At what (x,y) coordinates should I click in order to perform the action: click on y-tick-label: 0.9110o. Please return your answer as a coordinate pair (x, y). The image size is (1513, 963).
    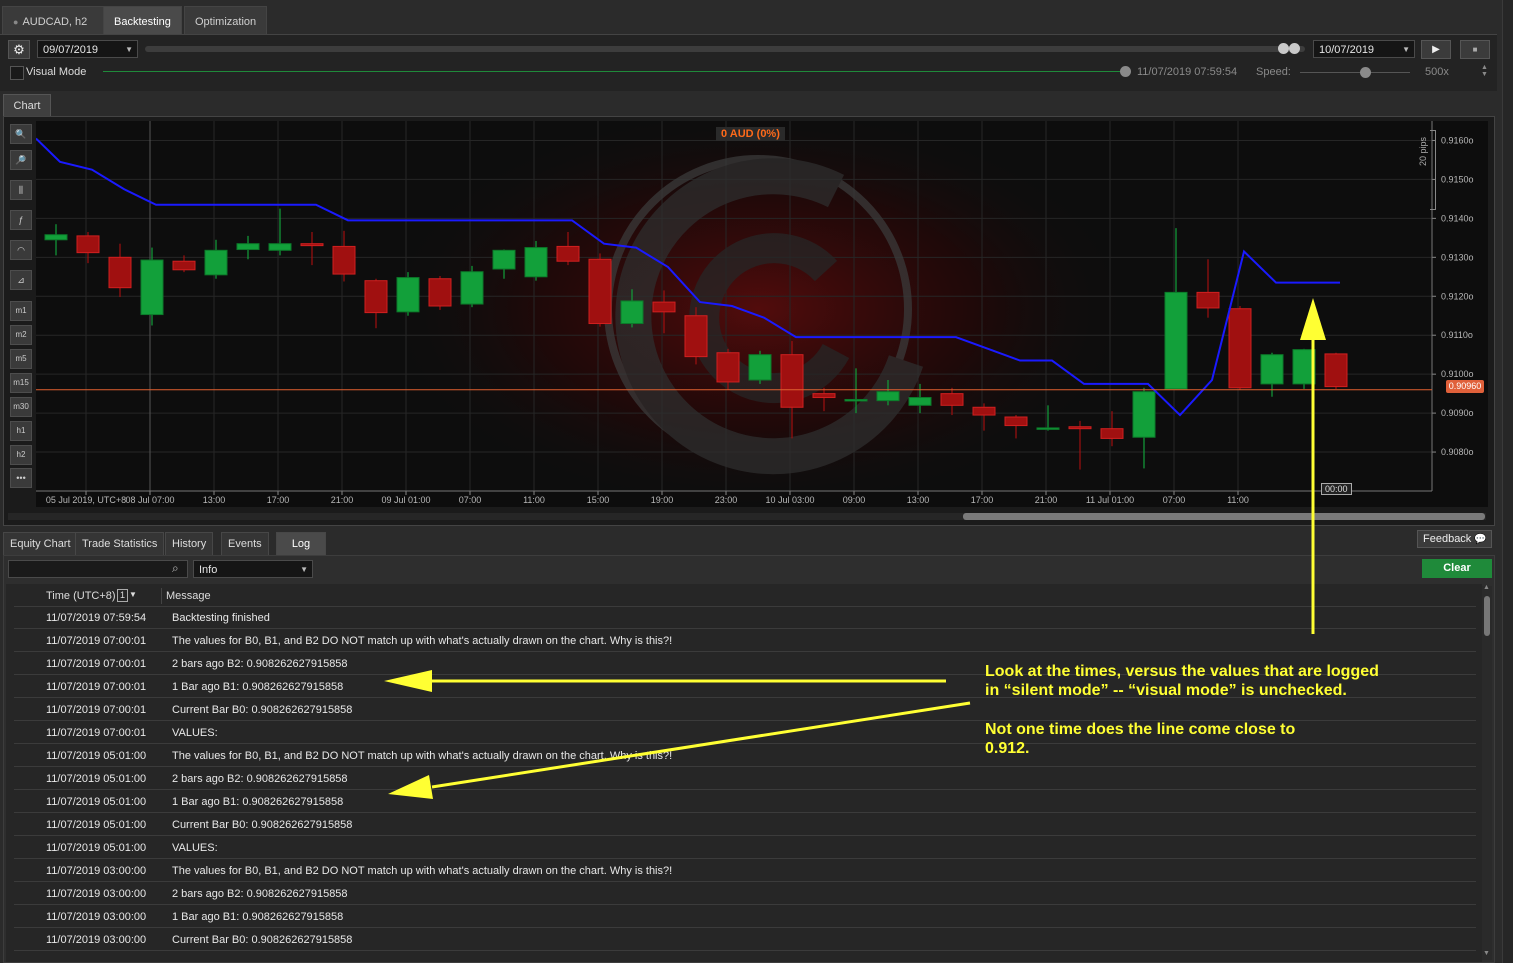
    Looking at the image, I should click on (1457, 335).